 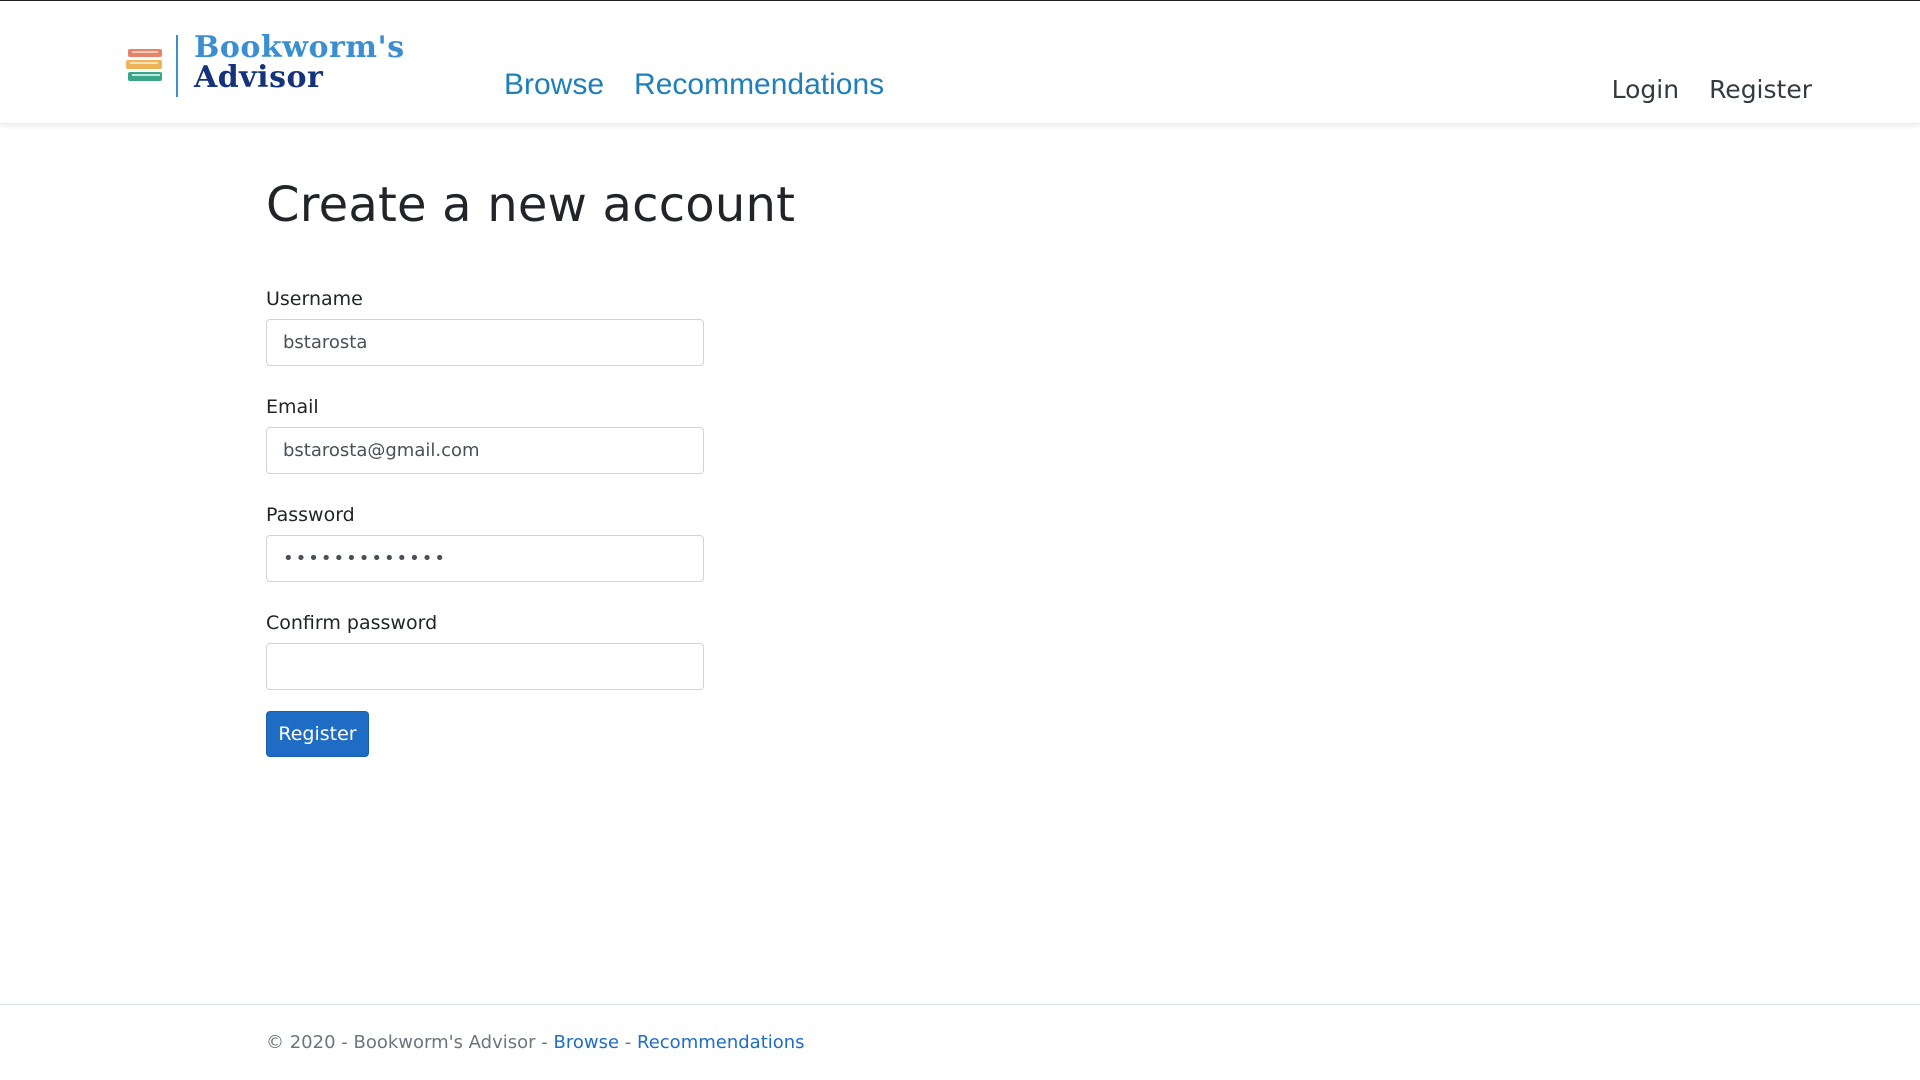 I want to click on footer-link-browse: Browse, so click(x=587, y=1042).